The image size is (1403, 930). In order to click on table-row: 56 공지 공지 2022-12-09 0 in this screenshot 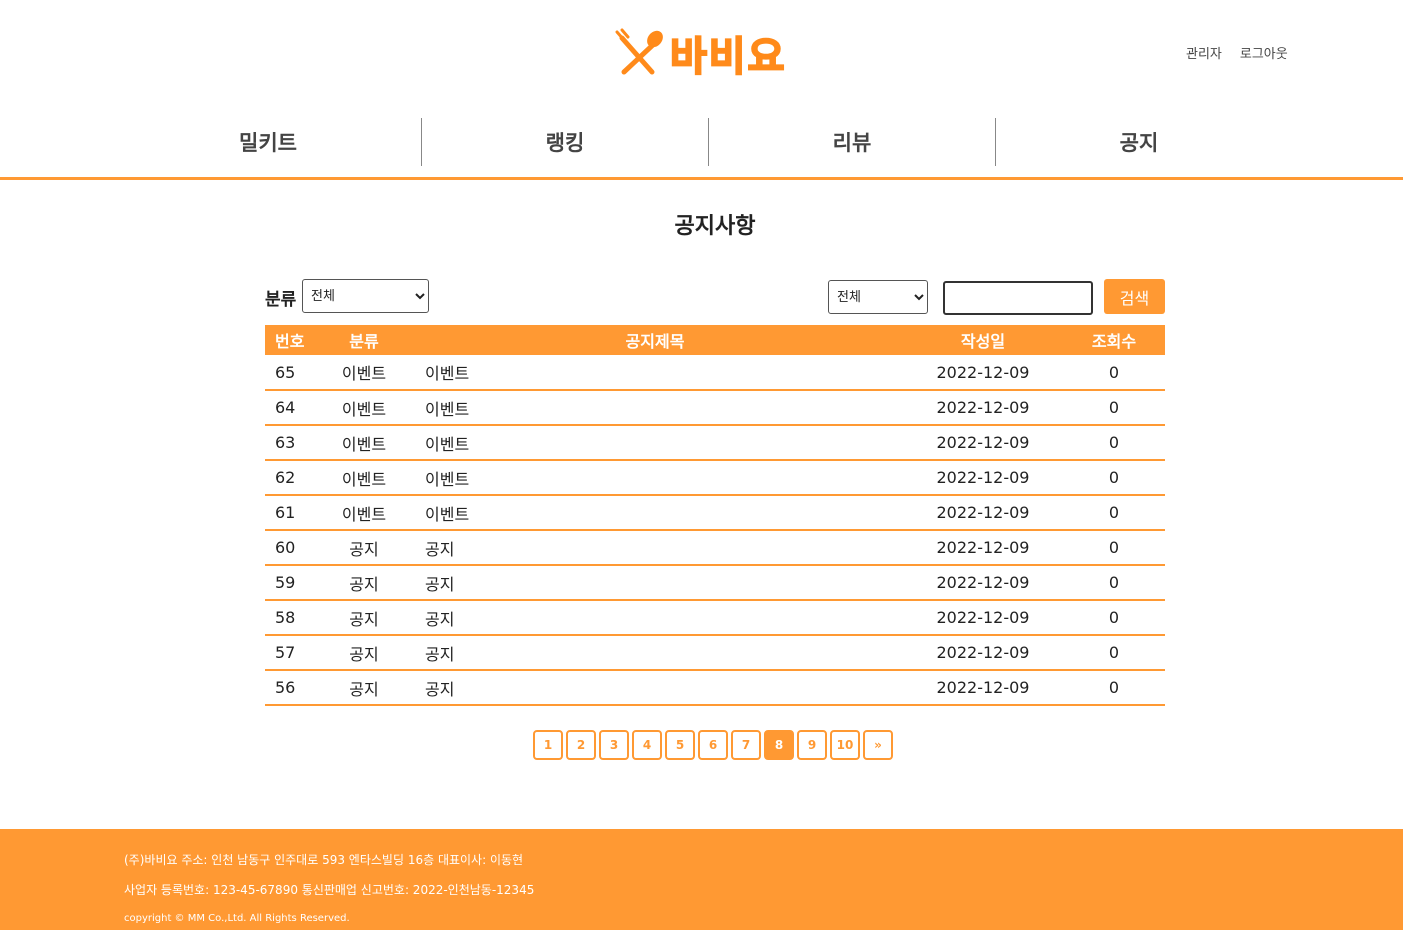, I will do `click(715, 688)`.